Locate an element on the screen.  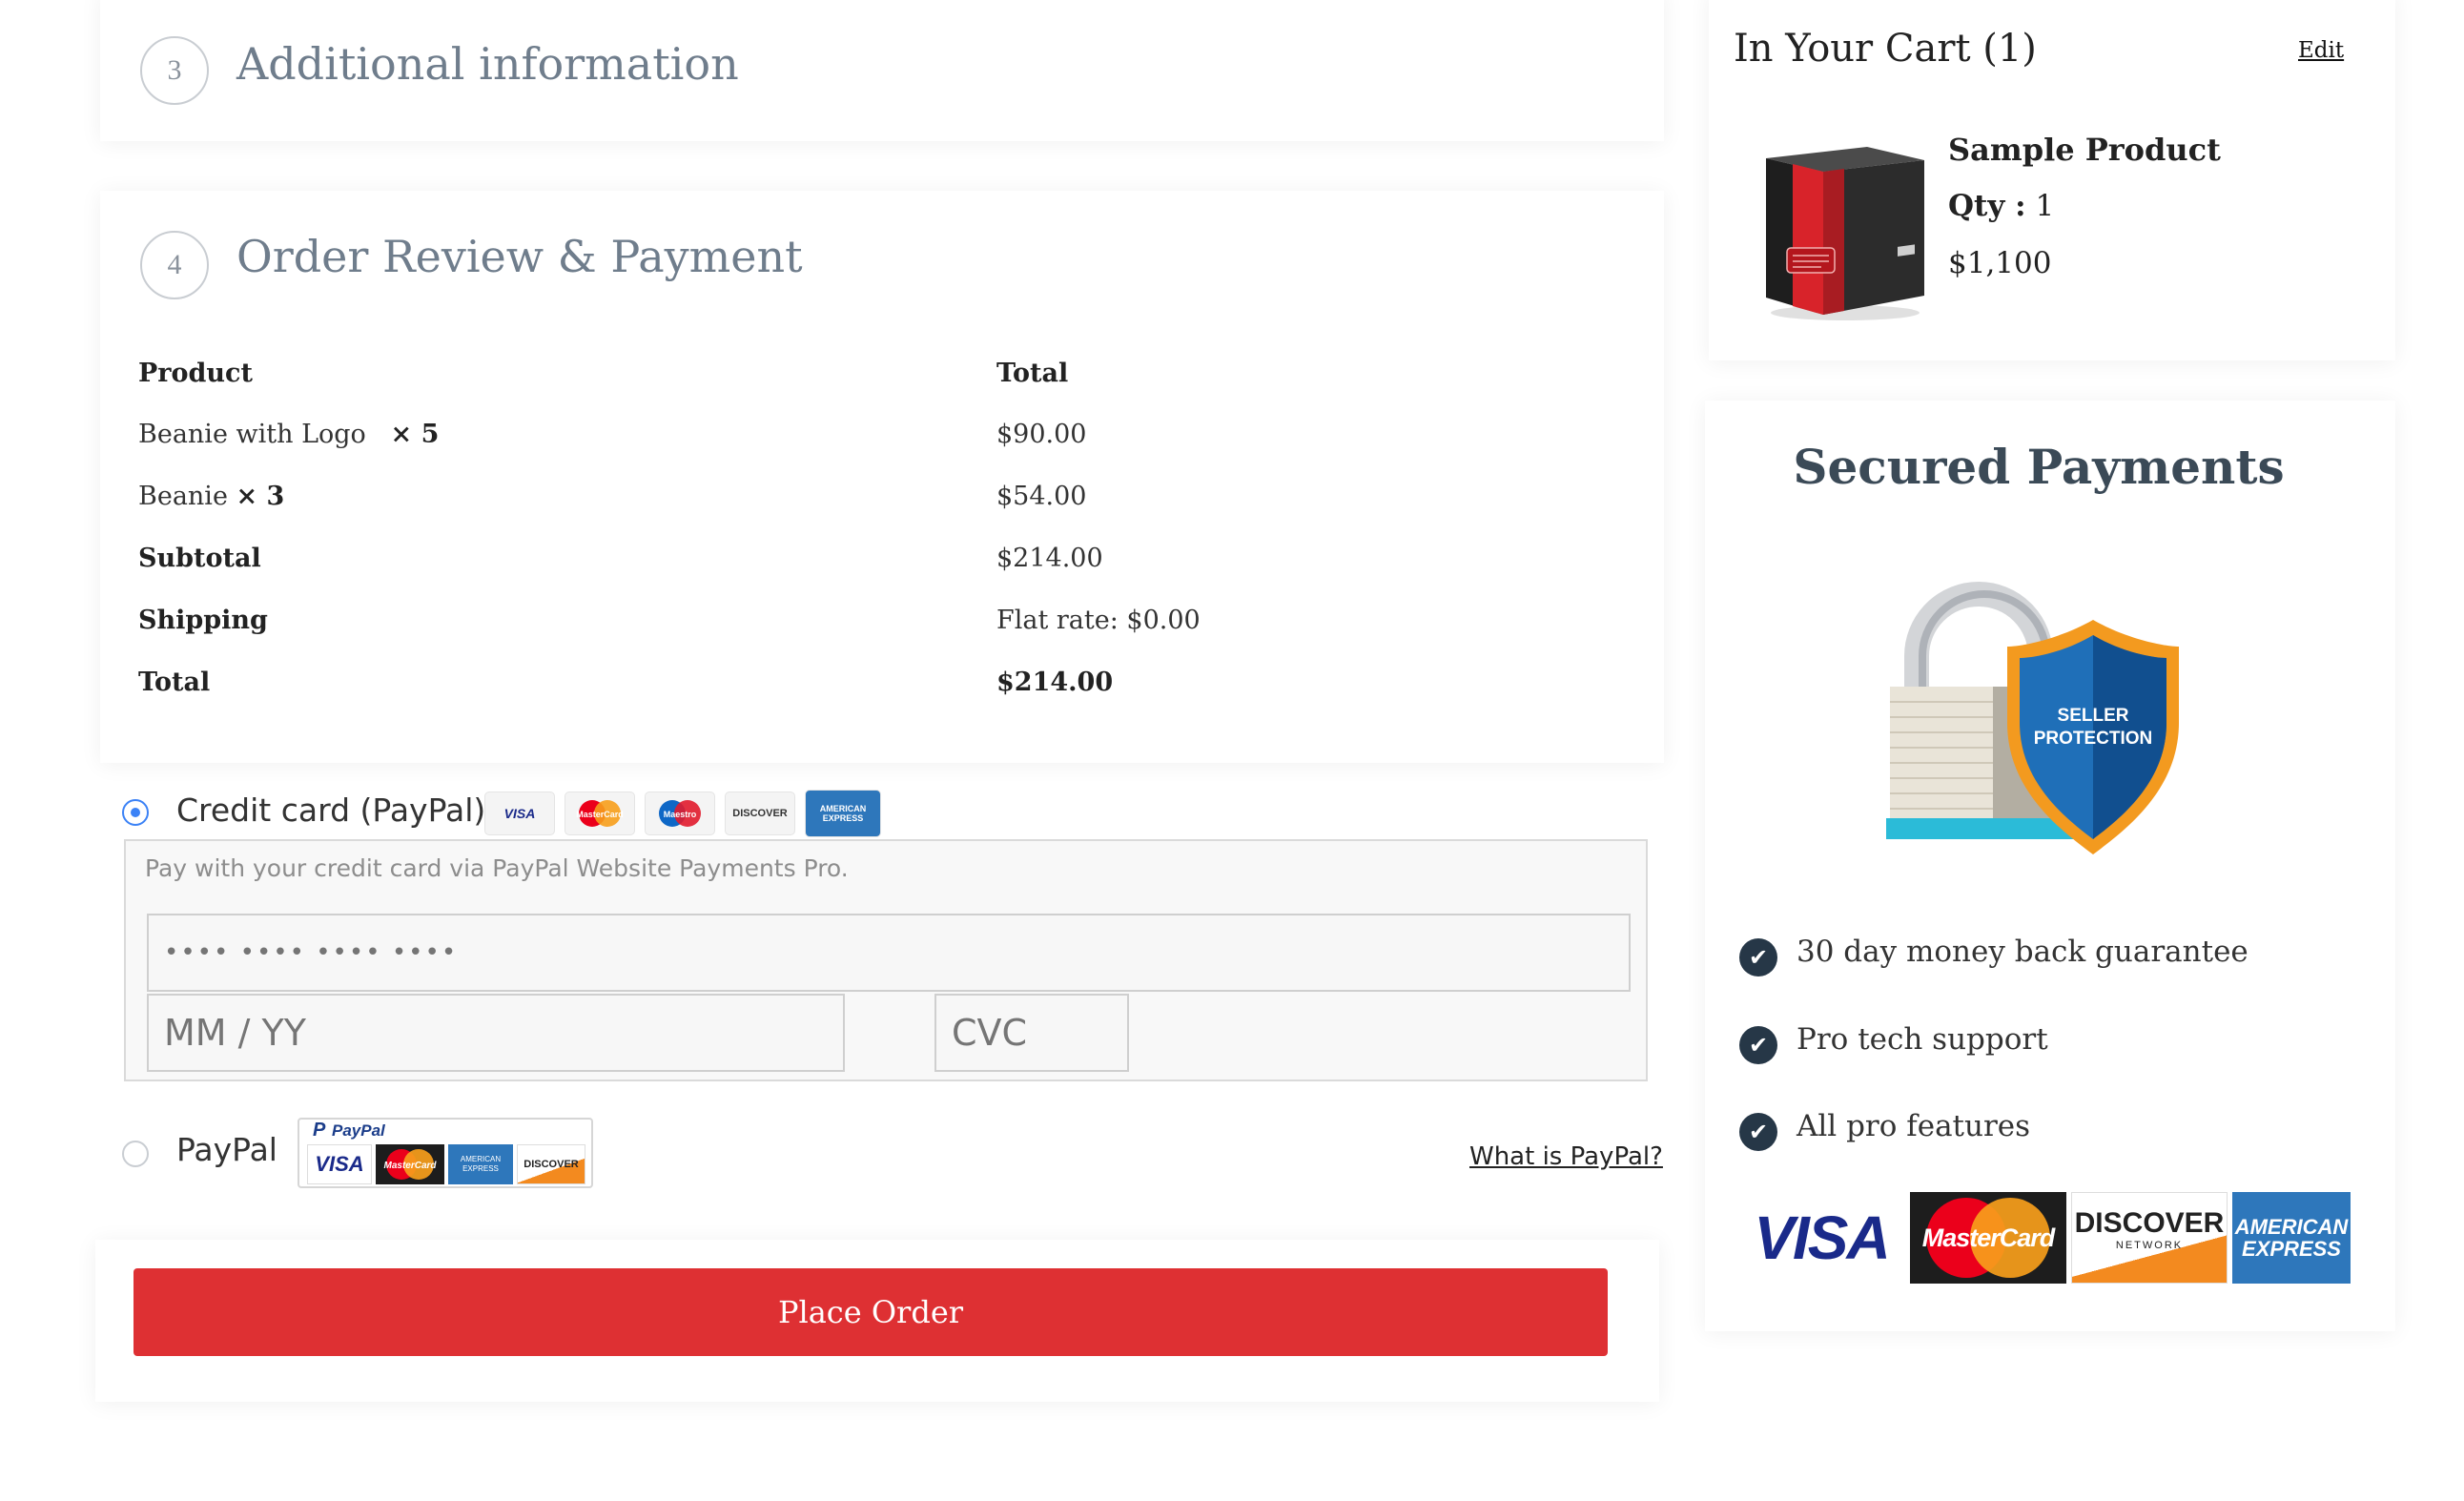
line-item-total: $90.00 is located at coordinates (1041, 434).